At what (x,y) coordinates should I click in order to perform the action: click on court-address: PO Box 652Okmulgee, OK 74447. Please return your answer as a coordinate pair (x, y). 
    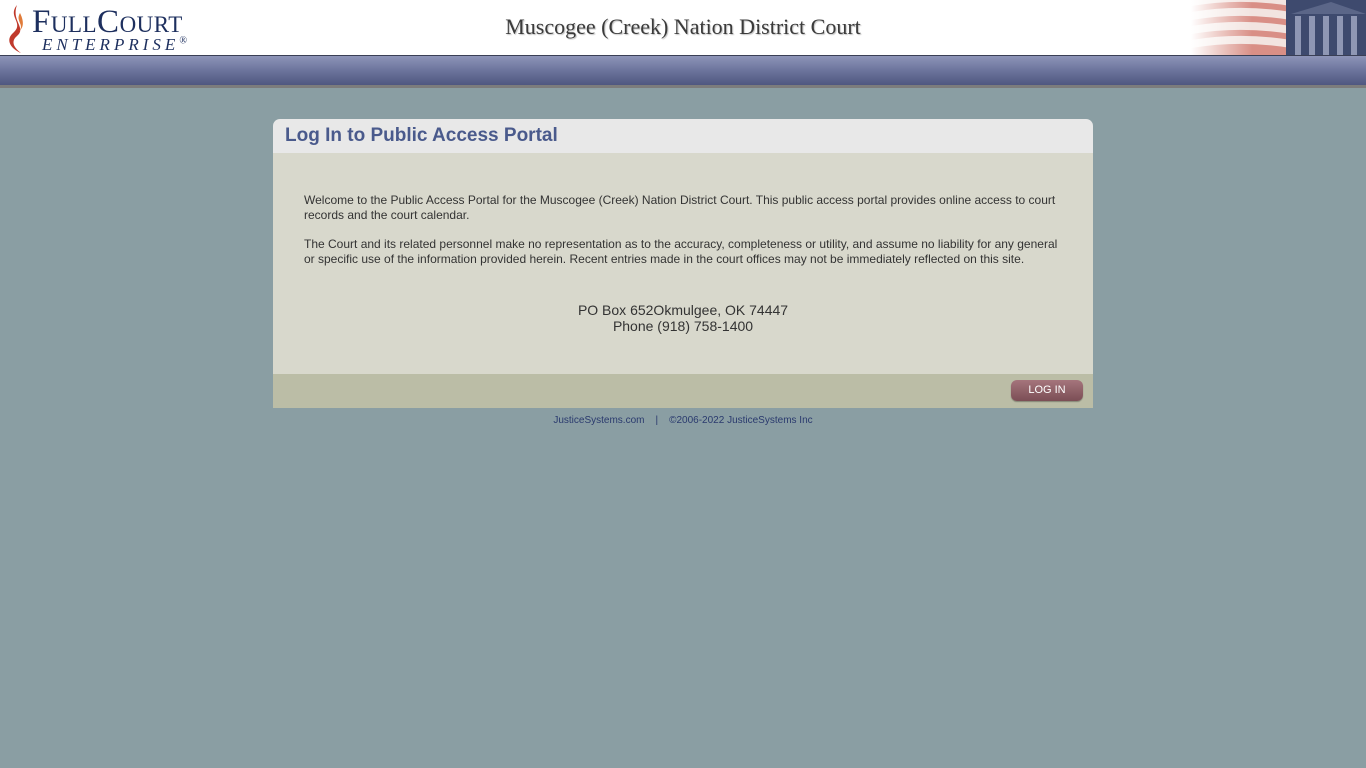
    Looking at the image, I should click on (683, 310).